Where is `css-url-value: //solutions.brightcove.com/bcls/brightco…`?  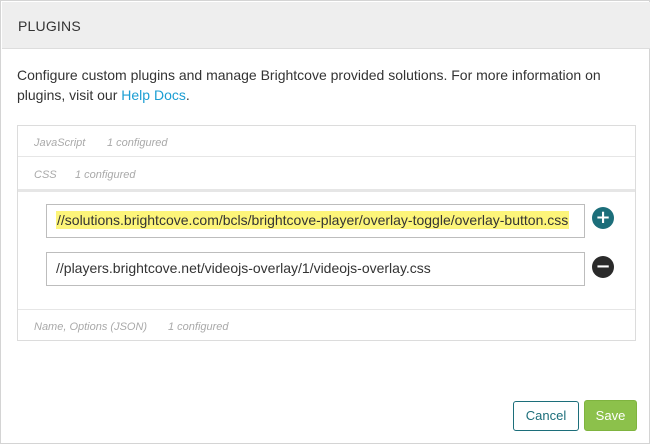
css-url-value: //solutions.brightcove.com/bcls/brightco… is located at coordinates (313, 220).